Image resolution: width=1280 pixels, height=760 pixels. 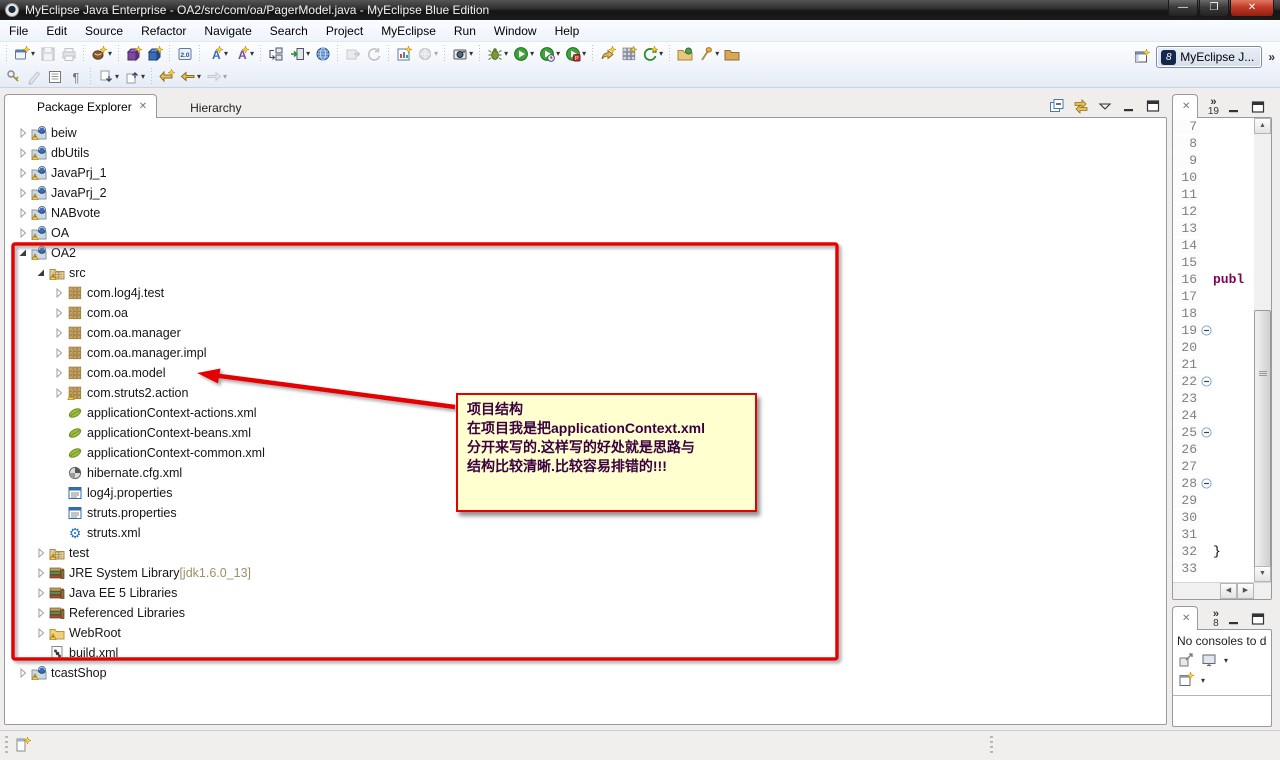 What do you see at coordinates (567, 31) in the screenshot?
I see `menu-help: Help` at bounding box center [567, 31].